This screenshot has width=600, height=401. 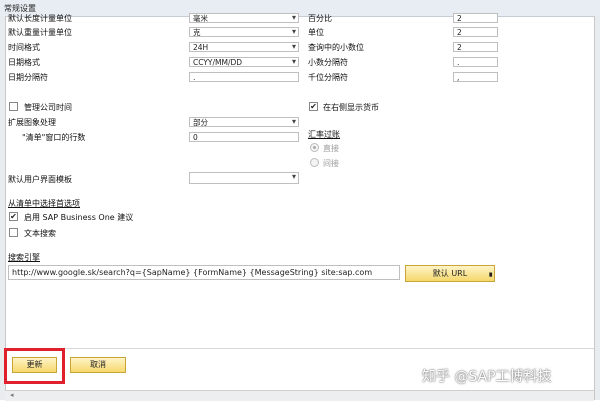 I want to click on search-engine-title: 搜索引擎, so click(x=24, y=257).